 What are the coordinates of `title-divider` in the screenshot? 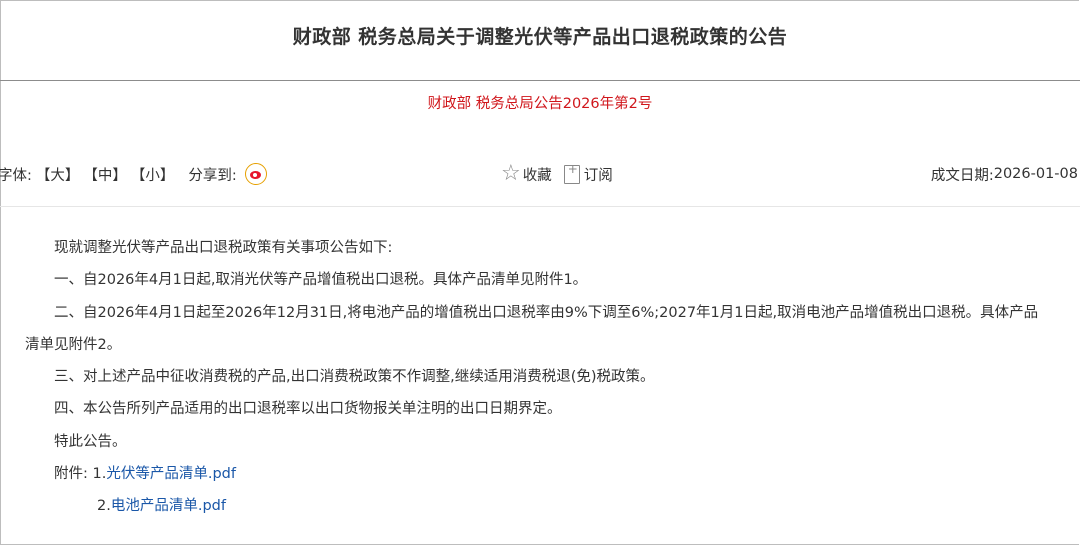 It's located at (540, 80).